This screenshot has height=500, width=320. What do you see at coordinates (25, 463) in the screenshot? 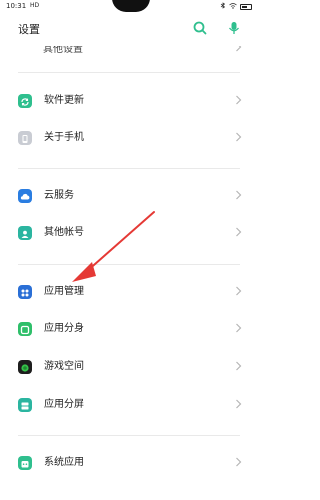
I see `system-apps-icon` at bounding box center [25, 463].